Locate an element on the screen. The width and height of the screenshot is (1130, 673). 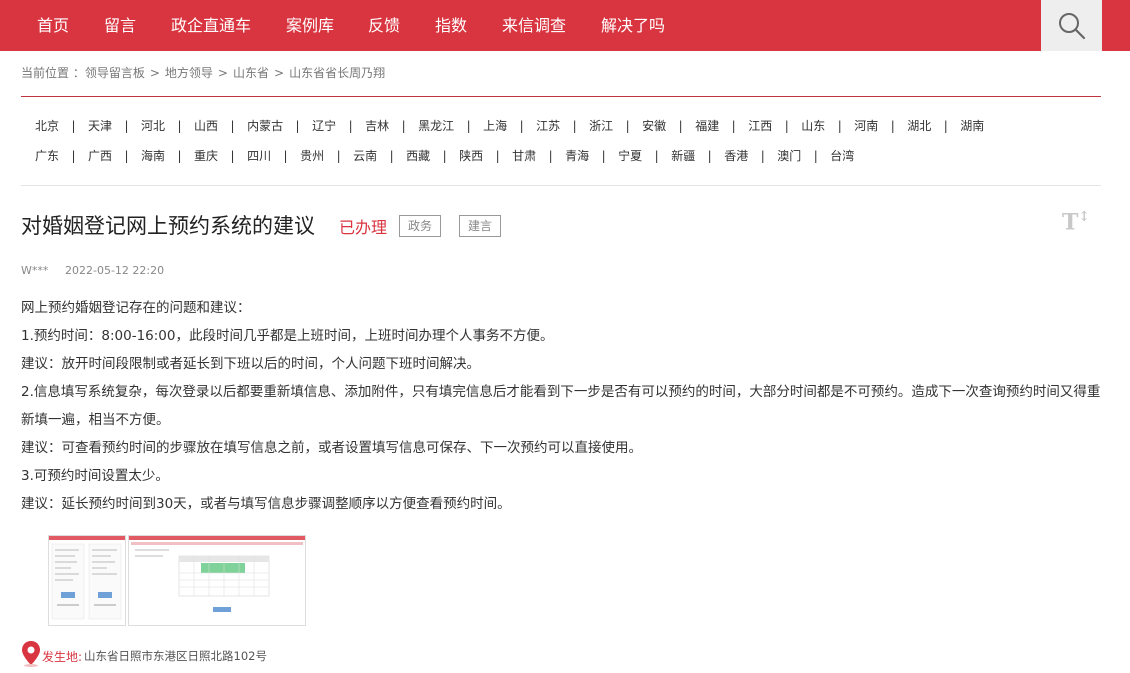
nav-item-home: 首页 is located at coordinates (53, 25).